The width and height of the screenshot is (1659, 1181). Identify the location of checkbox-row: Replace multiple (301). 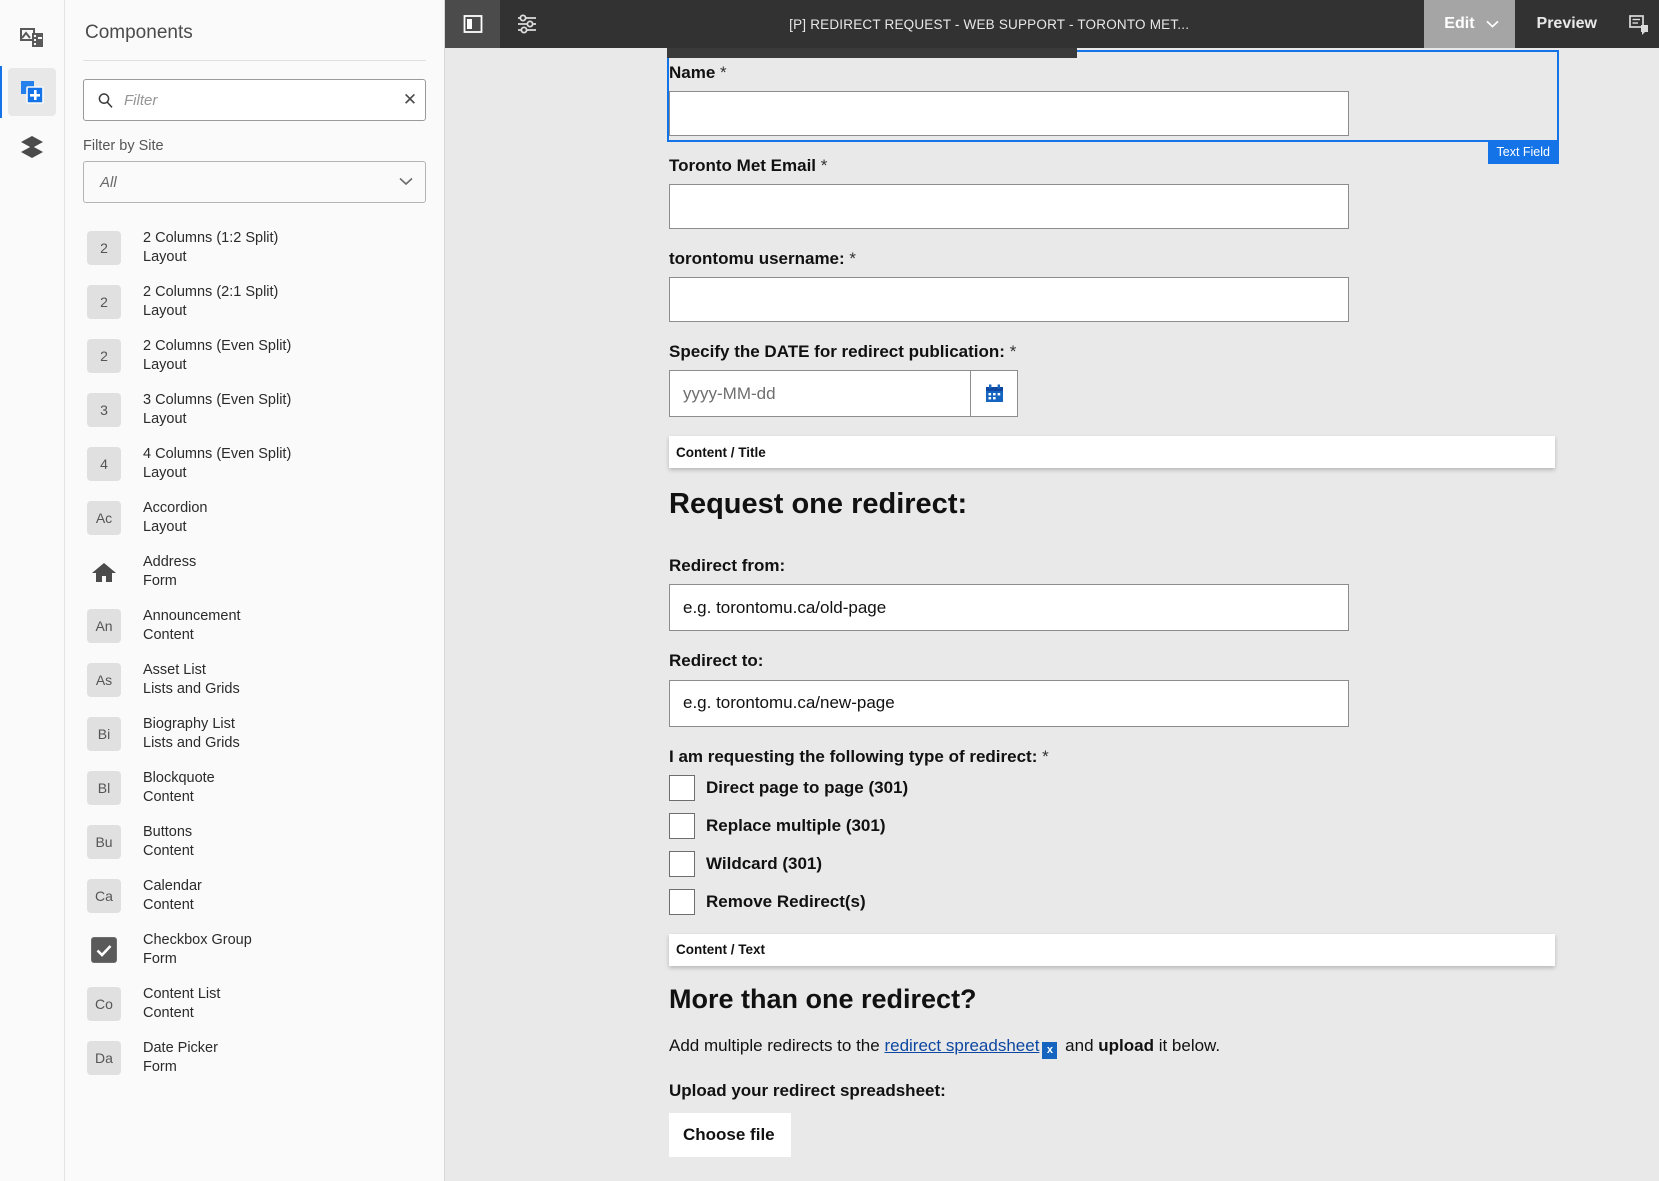
(1164, 825).